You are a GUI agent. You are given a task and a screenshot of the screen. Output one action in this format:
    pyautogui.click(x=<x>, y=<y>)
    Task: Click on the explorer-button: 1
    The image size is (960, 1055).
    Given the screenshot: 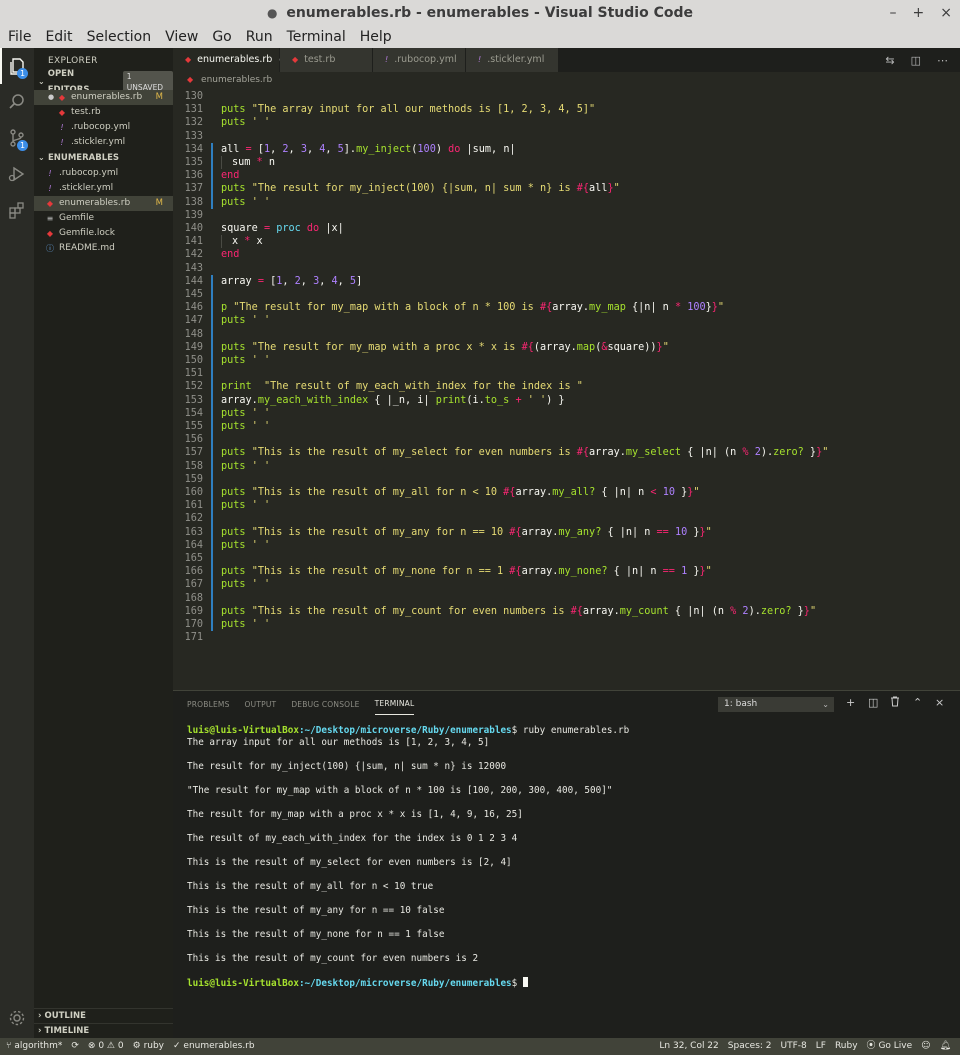 What is the action you would take?
    pyautogui.click(x=17, y=66)
    